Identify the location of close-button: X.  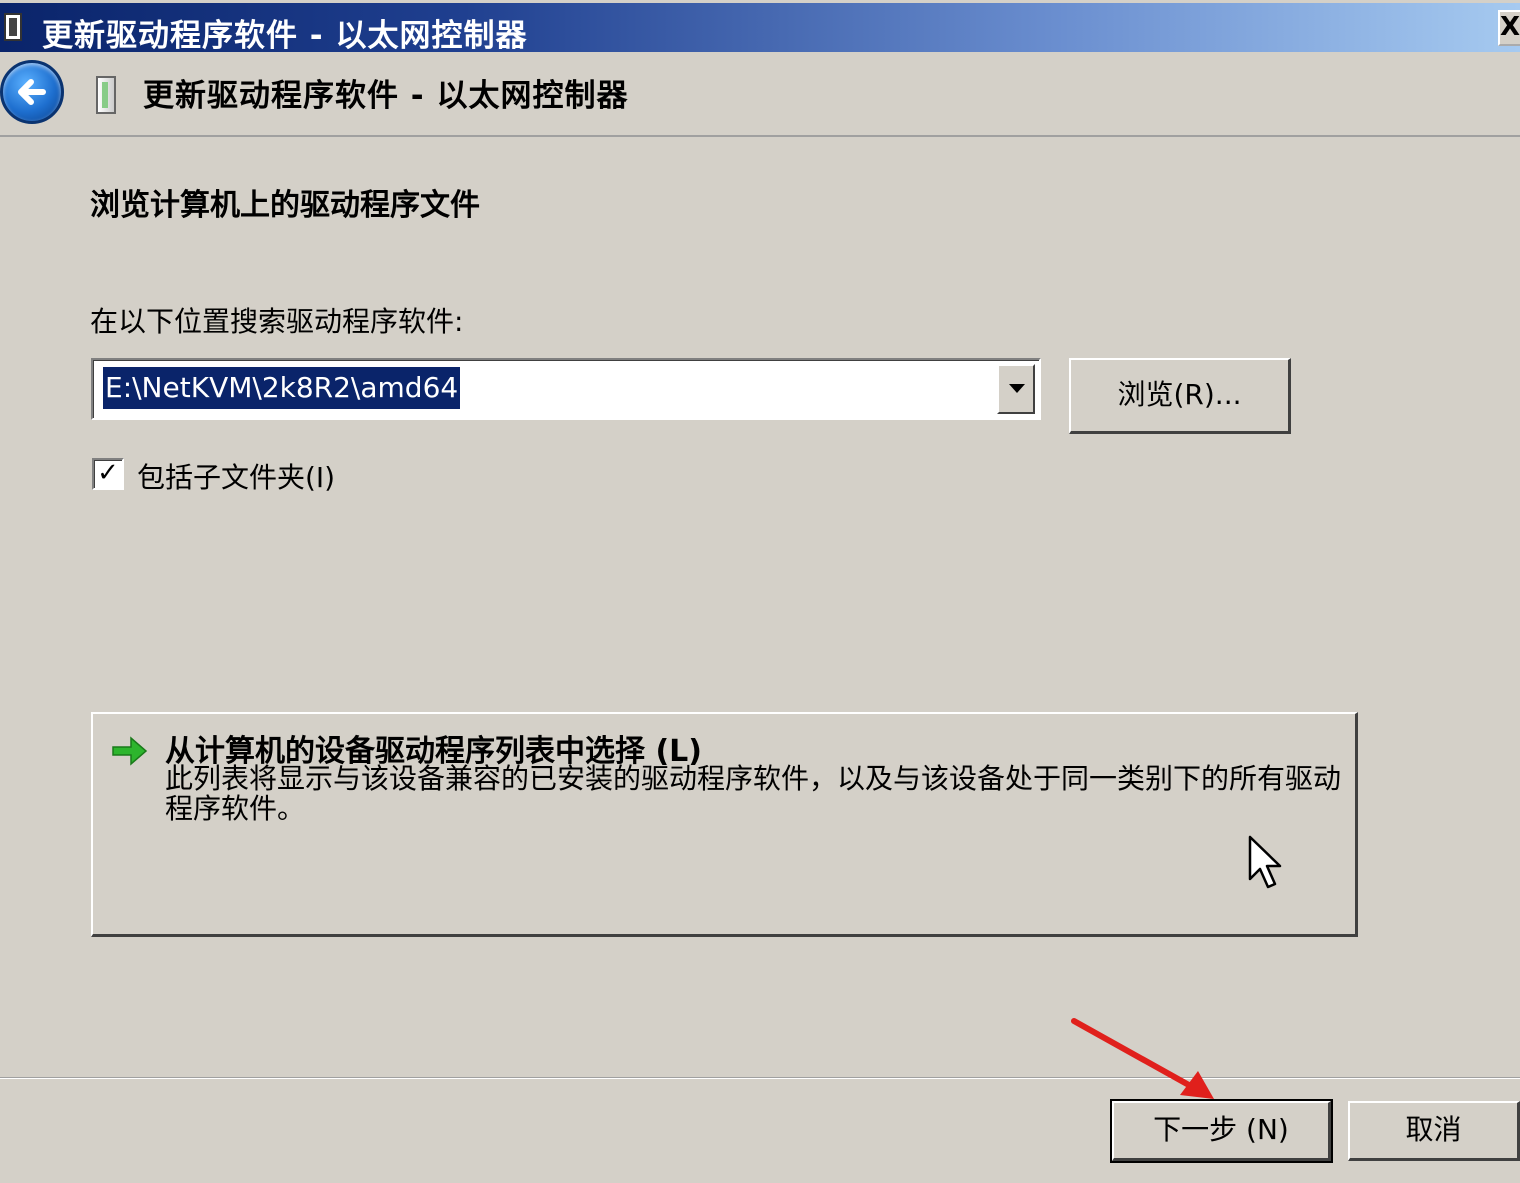
(1509, 28).